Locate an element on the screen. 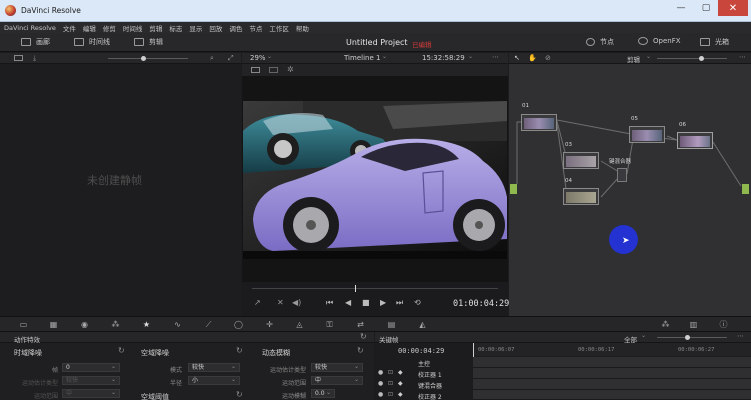 This screenshot has height=400, width=751. menu-file: 文件 is located at coordinates (69, 28).